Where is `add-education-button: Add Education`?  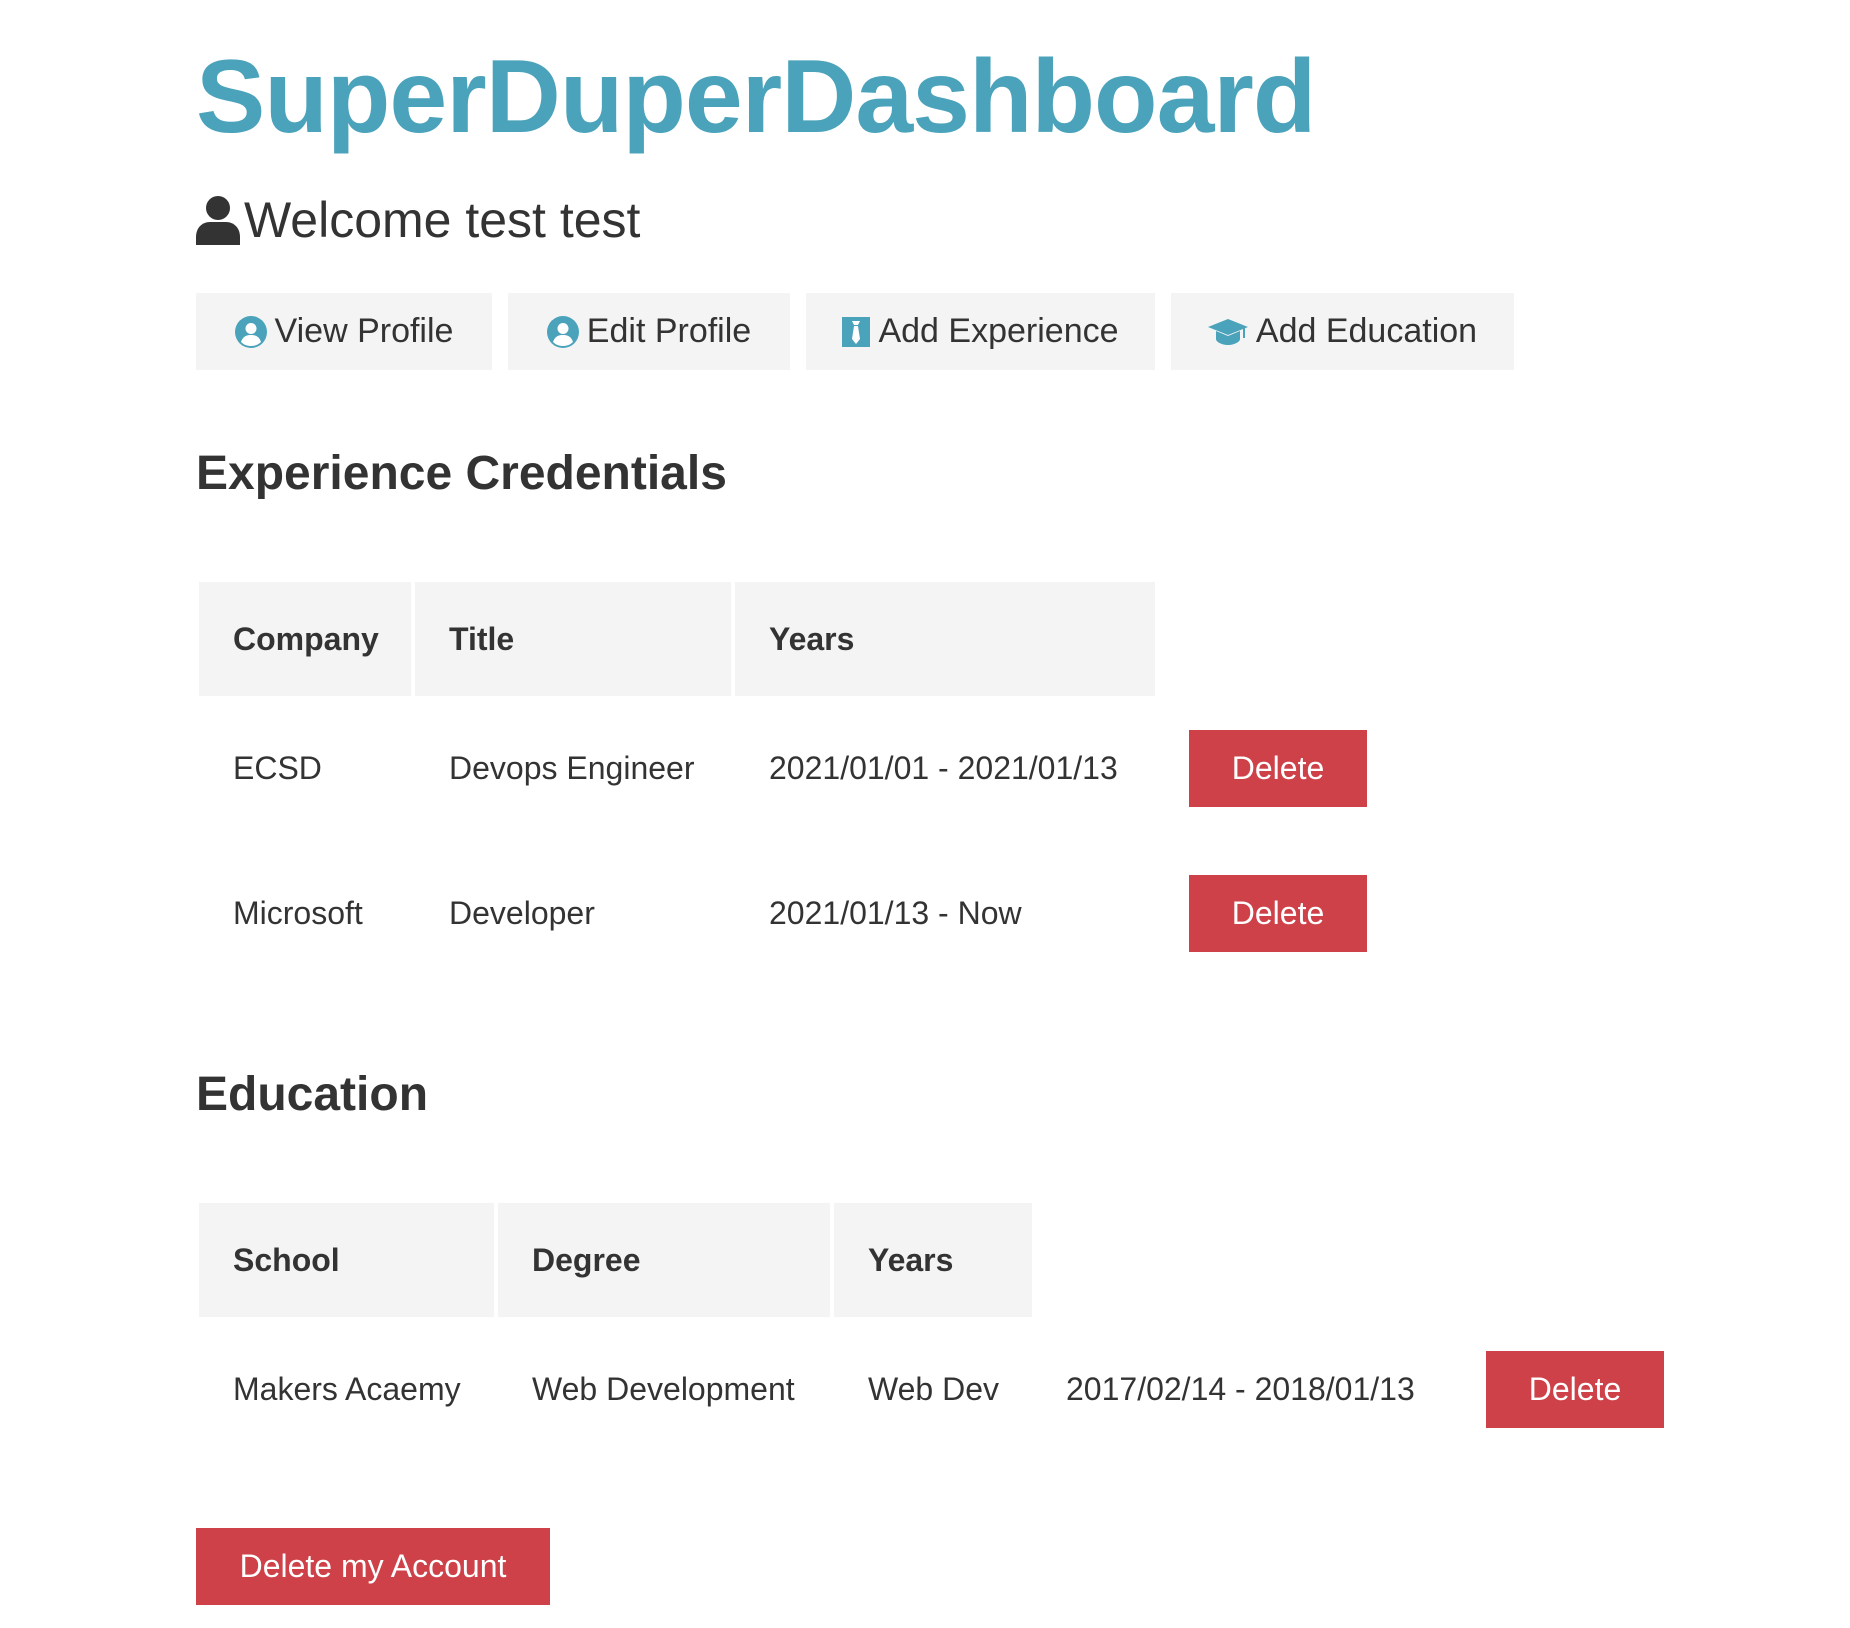 add-education-button: Add Education is located at coordinates (1342, 331).